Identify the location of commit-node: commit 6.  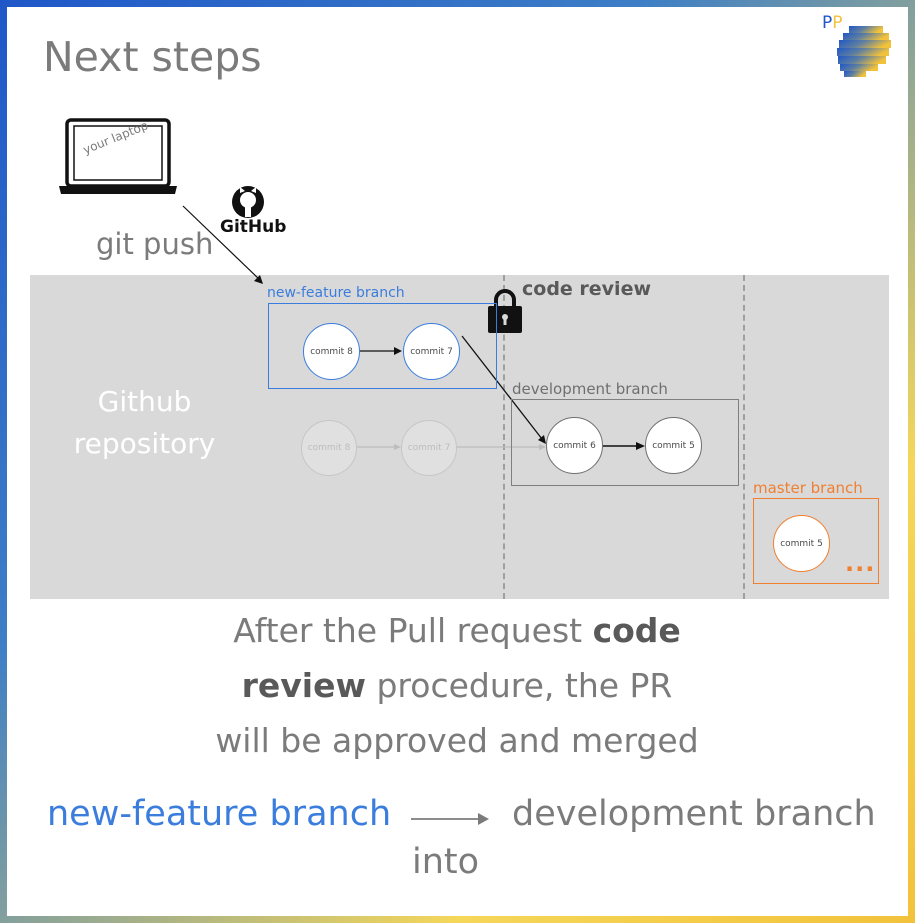
(574, 445).